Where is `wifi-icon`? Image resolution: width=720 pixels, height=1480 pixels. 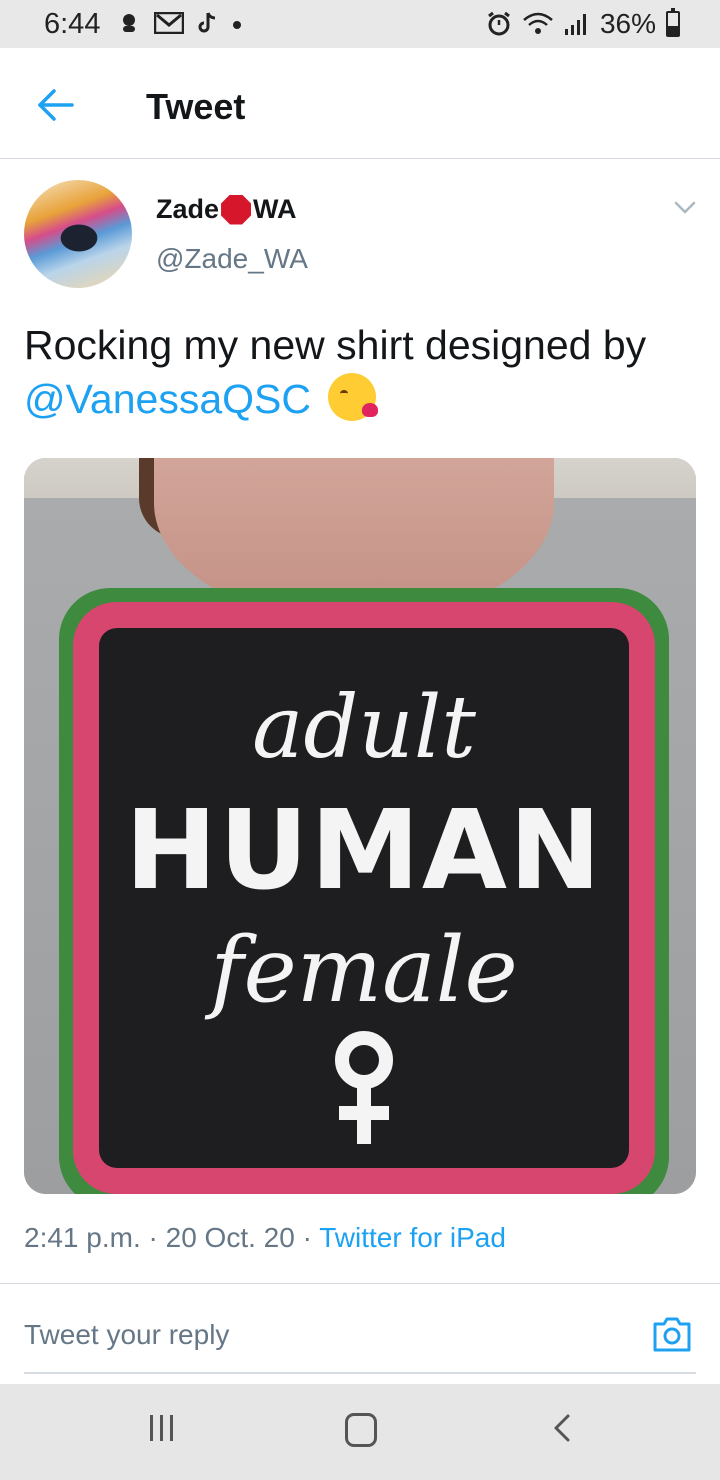 wifi-icon is located at coordinates (538, 23).